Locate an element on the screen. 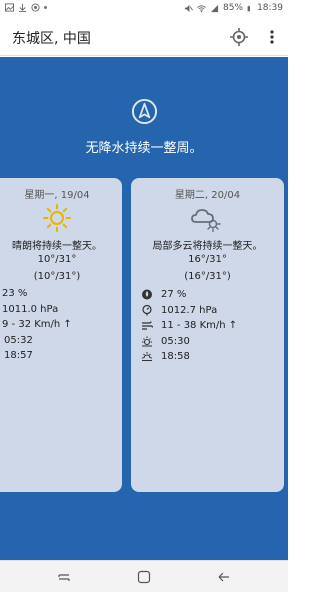  mute-icon is located at coordinates (188, 8).